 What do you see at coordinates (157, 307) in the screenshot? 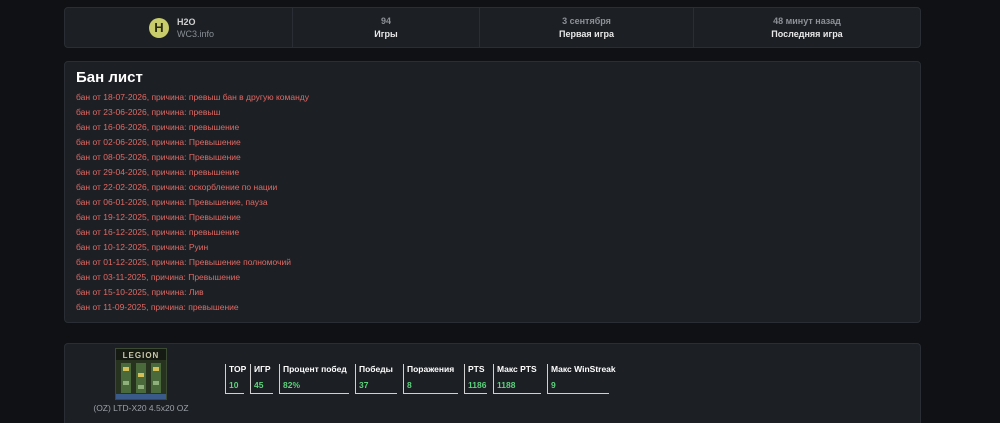
I see `ban-item: бан от 11-09-2025, причина: превышение` at bounding box center [157, 307].